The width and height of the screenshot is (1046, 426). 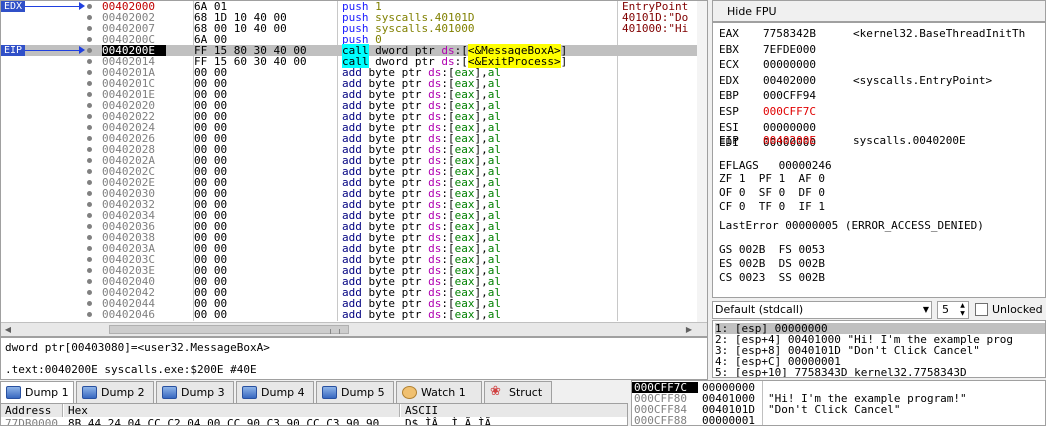 What do you see at coordinates (37, 392) in the screenshot?
I see `tab-dump-1: Dump 1` at bounding box center [37, 392].